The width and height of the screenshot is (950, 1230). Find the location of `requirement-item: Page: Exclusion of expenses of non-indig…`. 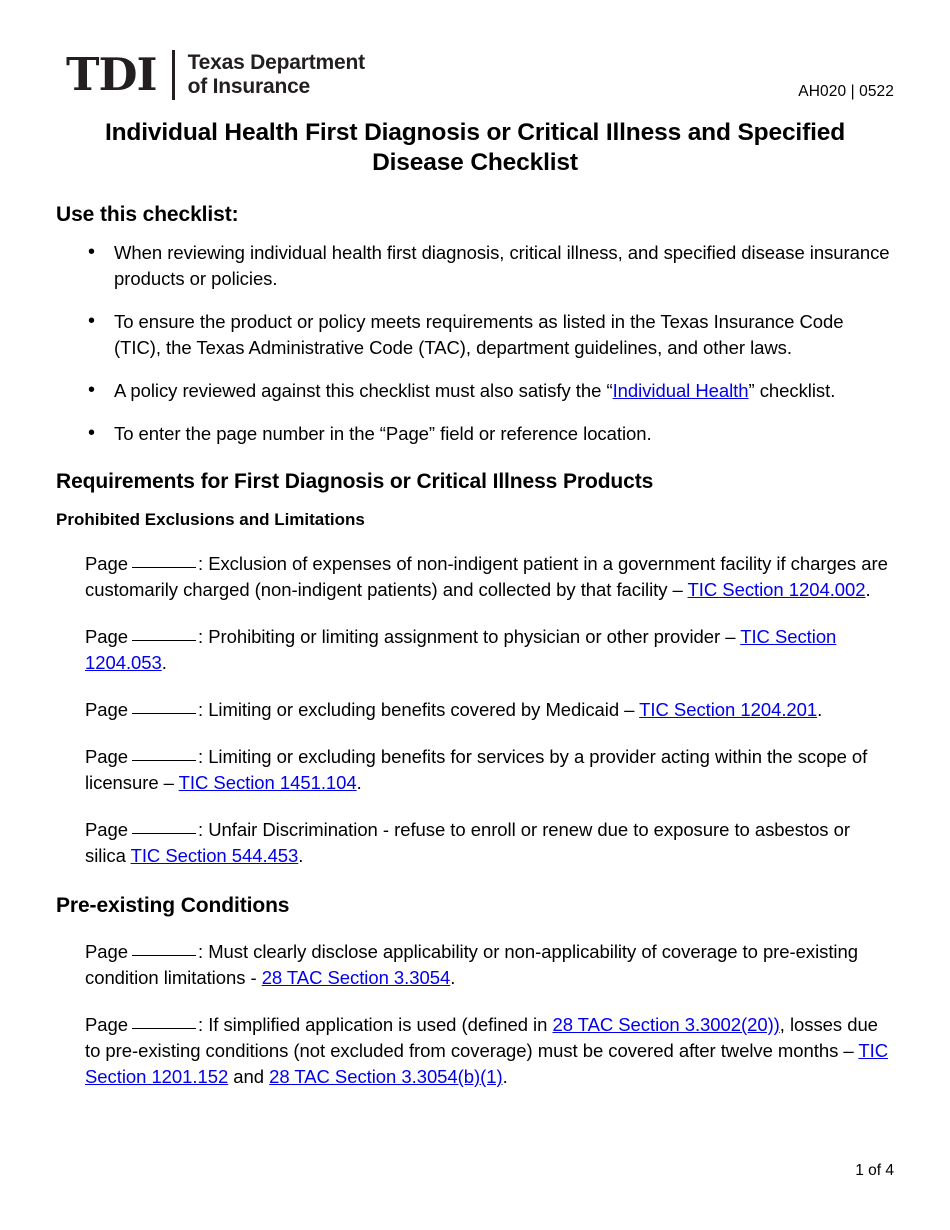

requirement-item: Page: Exclusion of expenses of non-indig… is located at coordinates (475, 577).